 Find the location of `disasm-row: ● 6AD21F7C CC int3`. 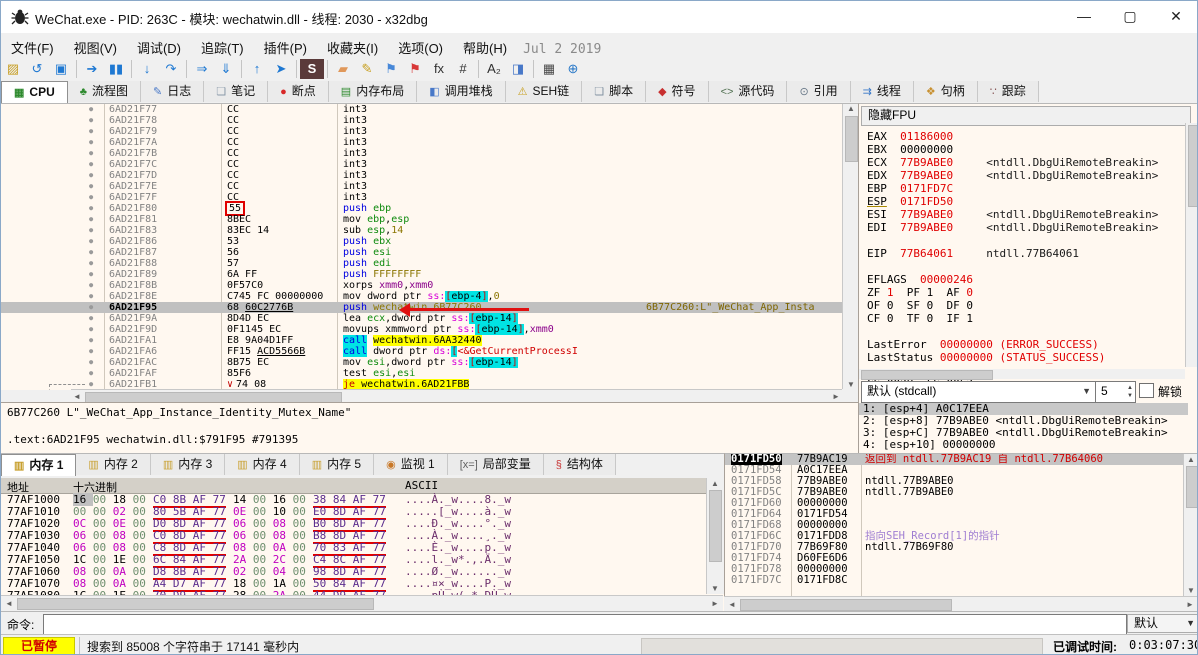

disasm-row: ● 6AD21F7C CC int3 is located at coordinates (421, 164).